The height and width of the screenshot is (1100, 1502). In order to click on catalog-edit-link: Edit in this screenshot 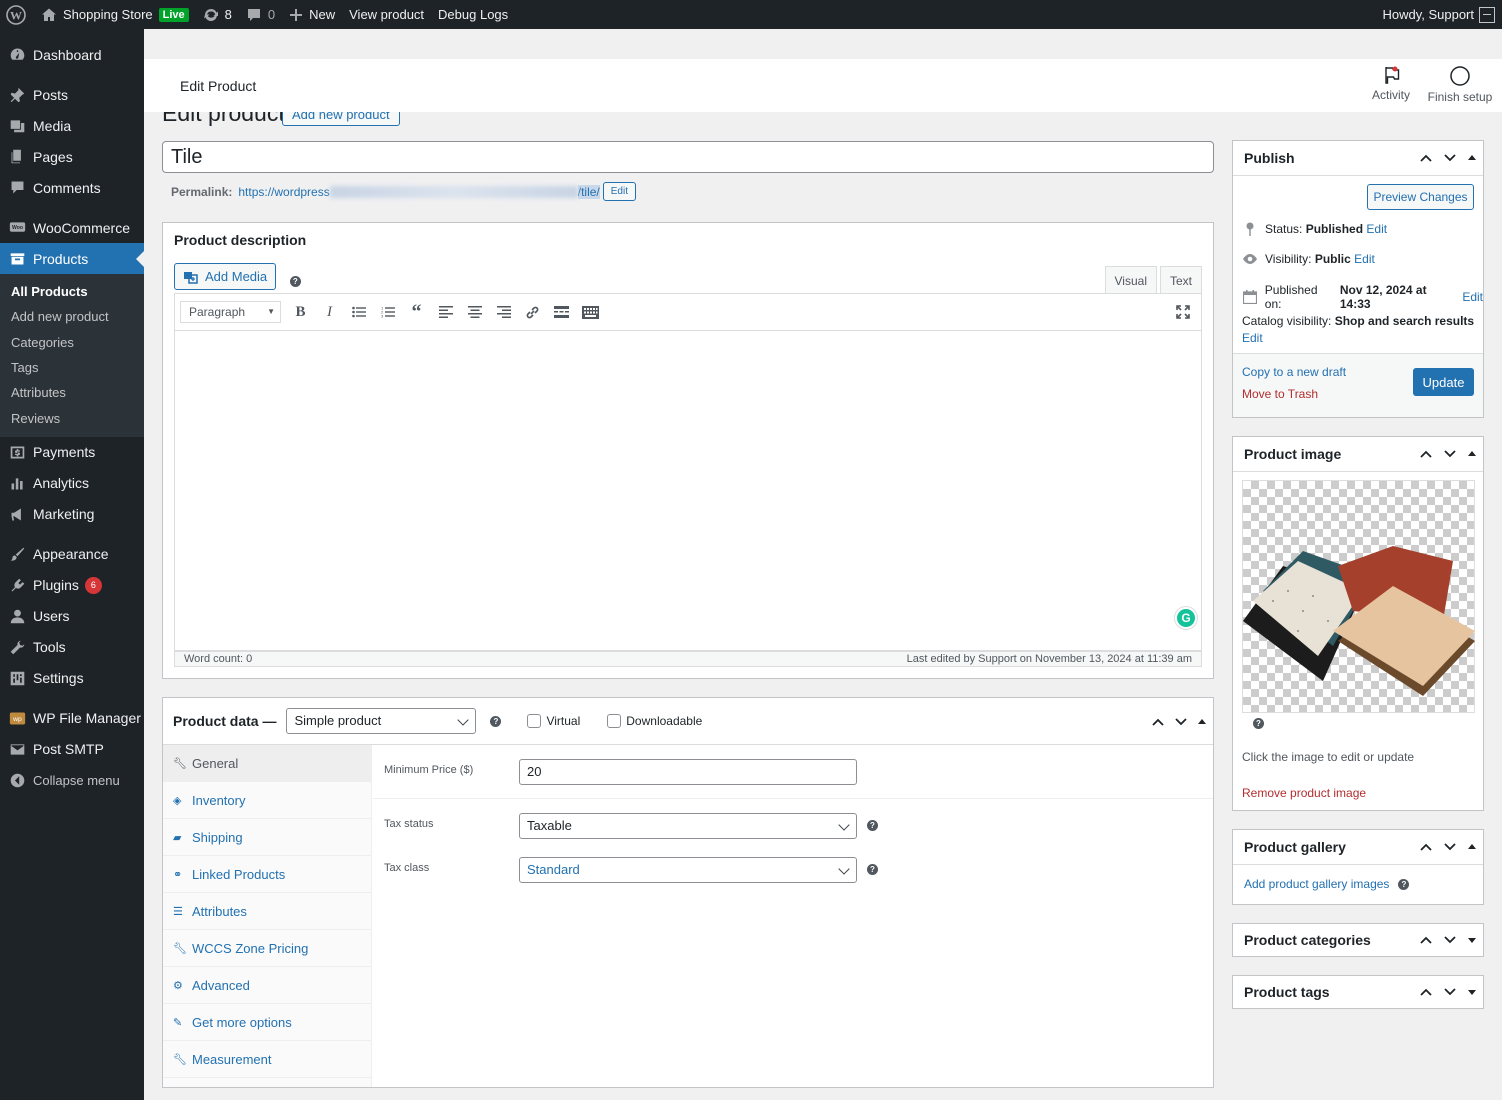, I will do `click(1252, 338)`.